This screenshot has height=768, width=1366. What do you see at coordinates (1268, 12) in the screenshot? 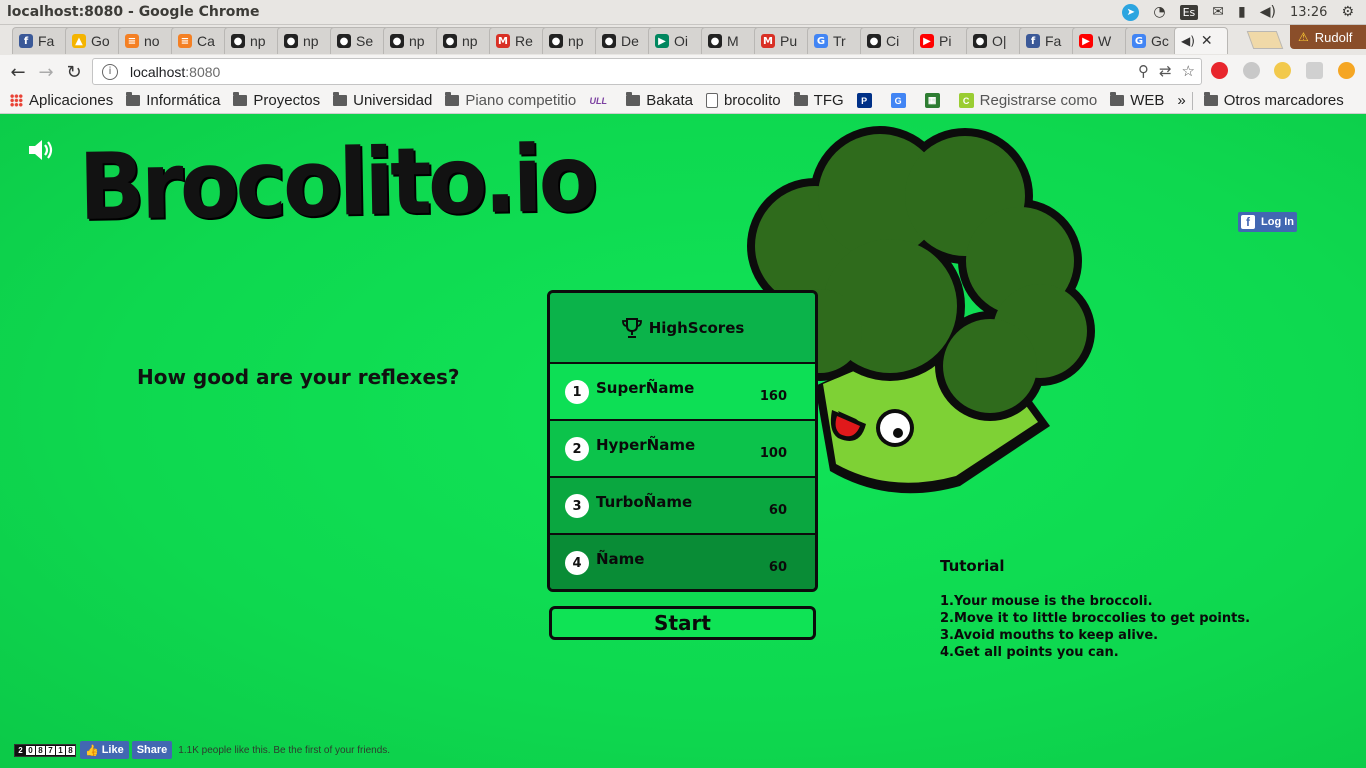
I see `volume-icon: ◀)` at bounding box center [1268, 12].